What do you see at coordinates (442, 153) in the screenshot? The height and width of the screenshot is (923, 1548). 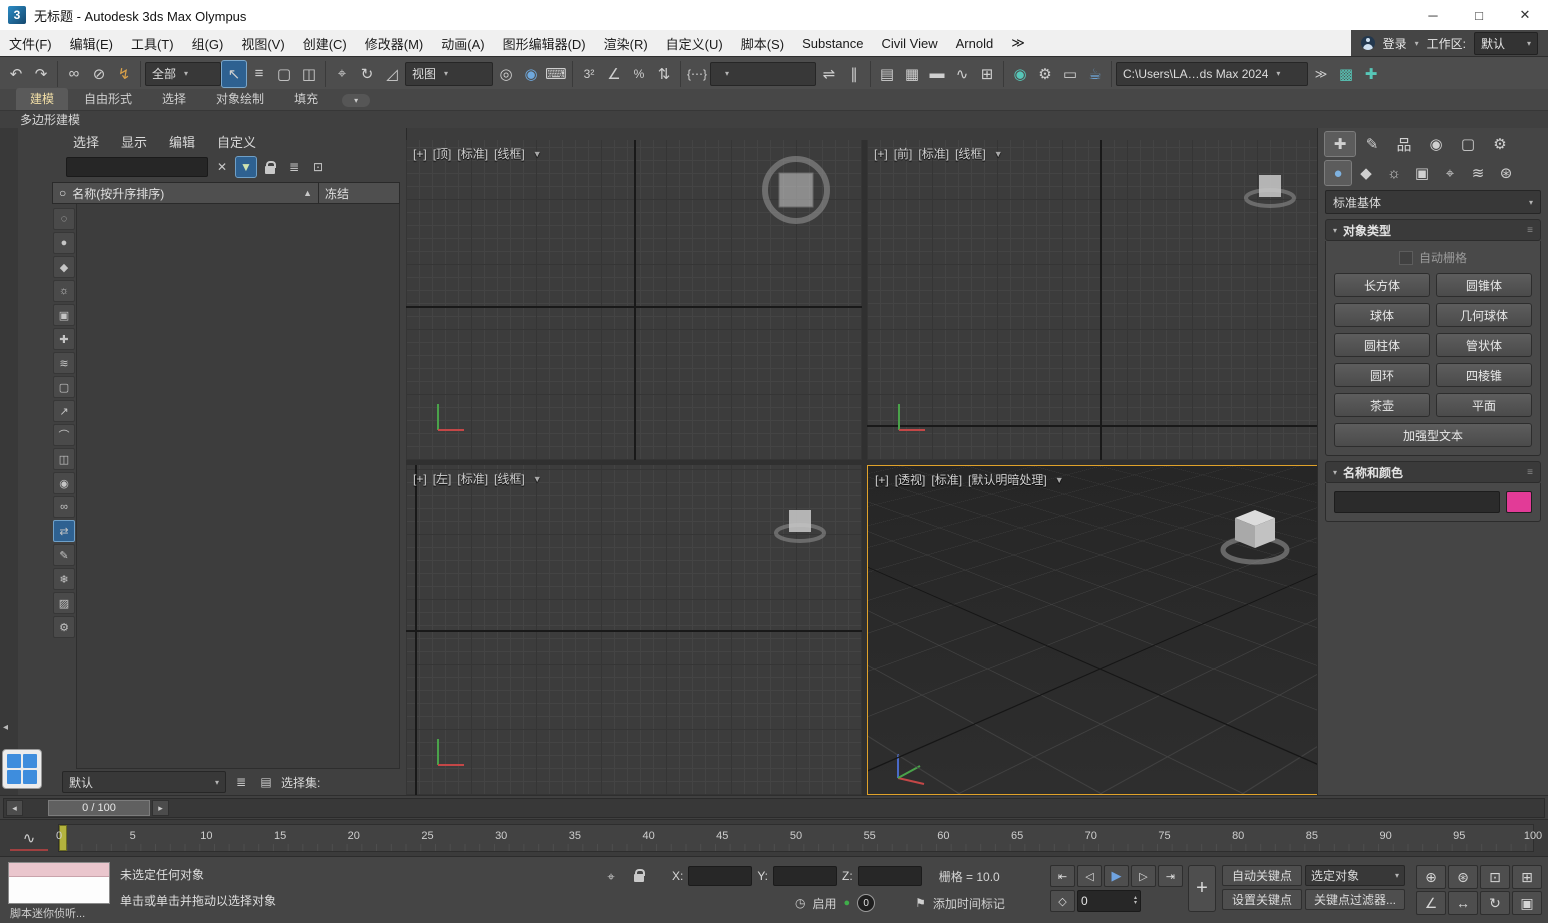 I see `viewport-menu-pov: [顶]` at bounding box center [442, 153].